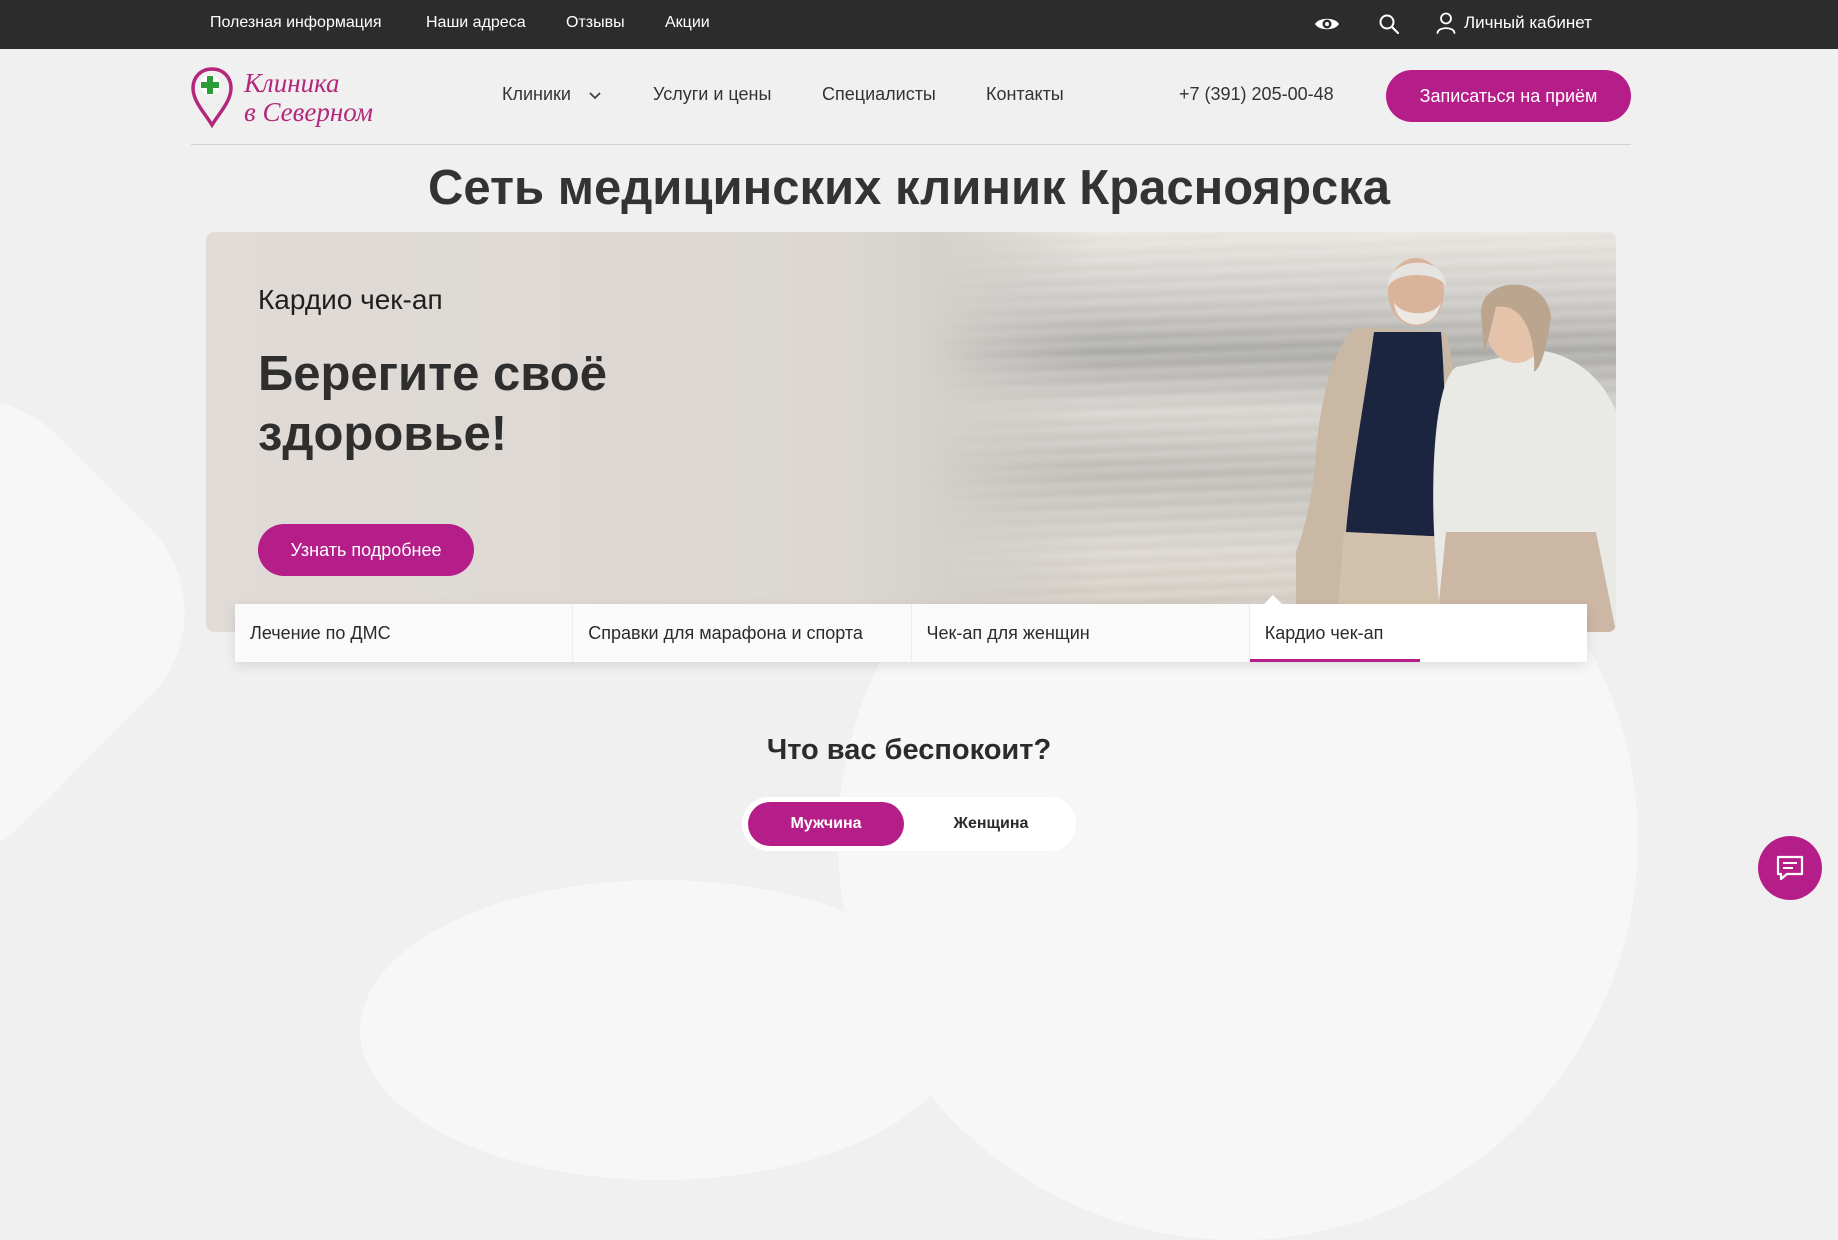  I want to click on topbar-link-useful-info: Полезная информация, so click(296, 23).